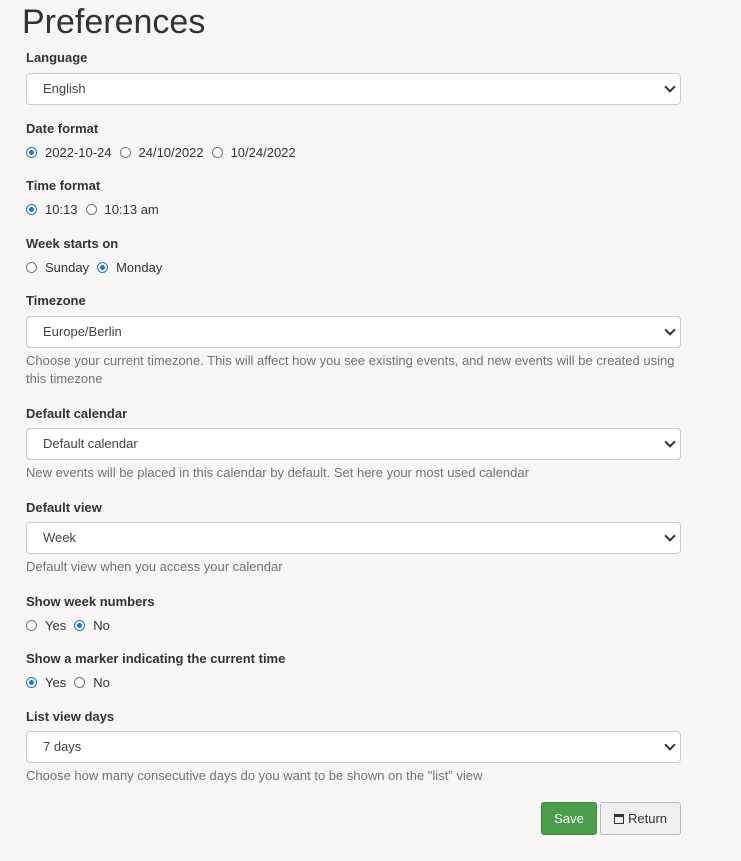 This screenshot has height=861, width=741. Describe the element at coordinates (64, 507) in the screenshot. I see `default-view-label: Default view` at that location.